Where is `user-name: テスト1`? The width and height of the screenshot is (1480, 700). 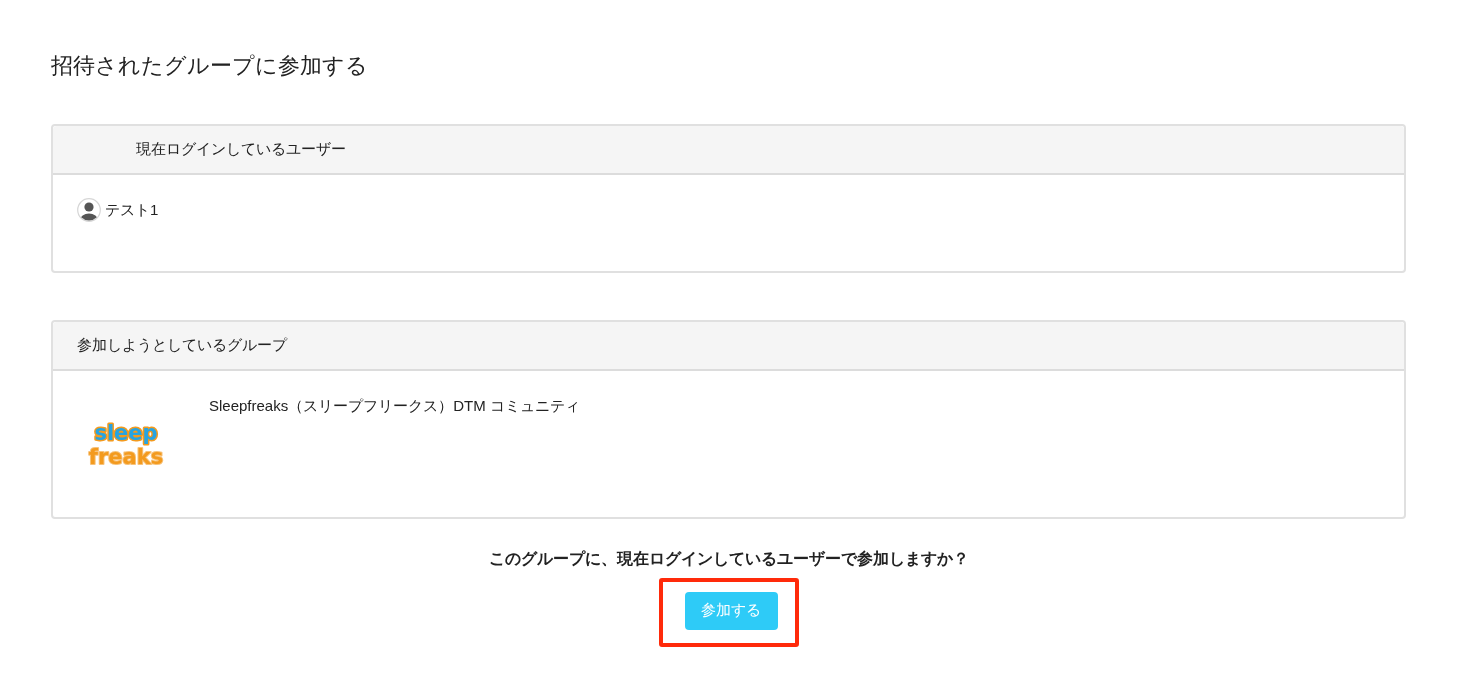
user-name: テスト1 is located at coordinates (132, 209).